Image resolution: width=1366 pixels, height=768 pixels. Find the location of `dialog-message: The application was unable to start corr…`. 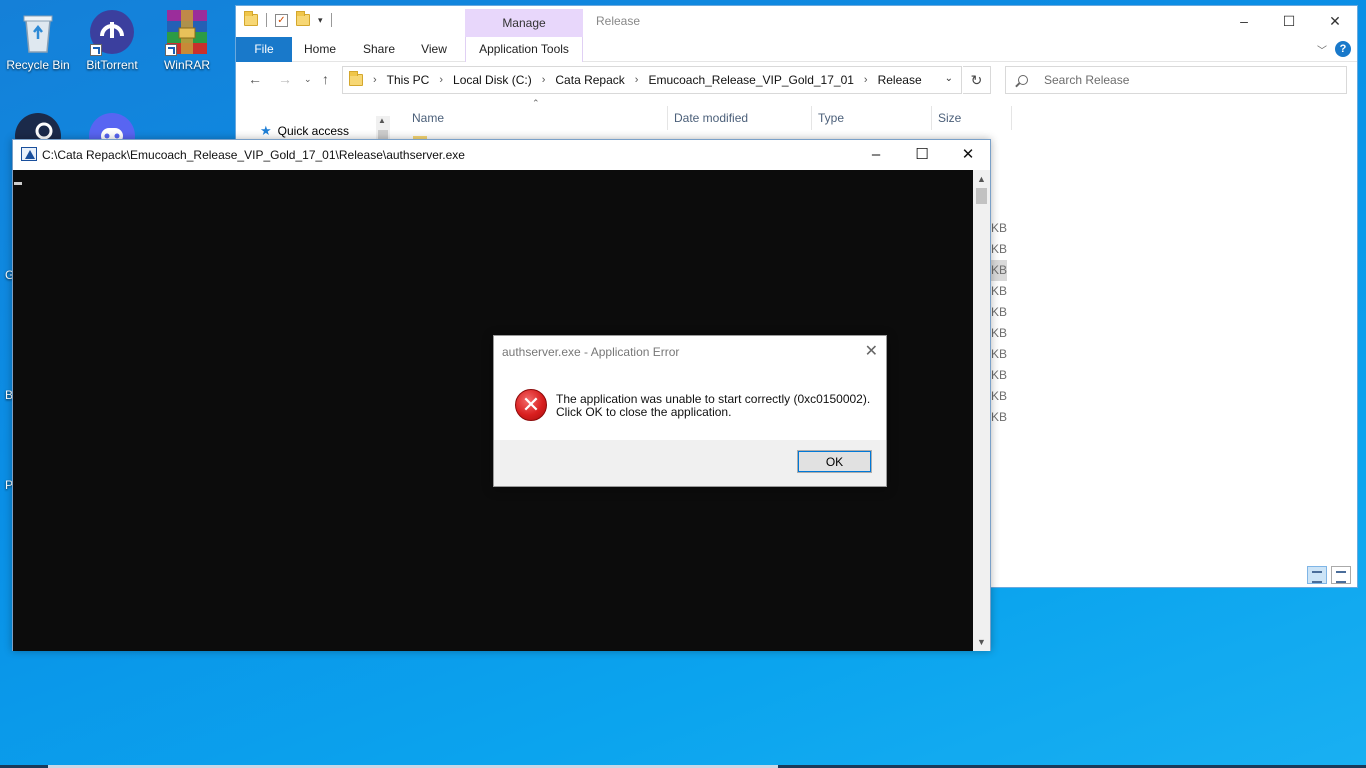

dialog-message: The application was unable to start corr… is located at coordinates (716, 406).